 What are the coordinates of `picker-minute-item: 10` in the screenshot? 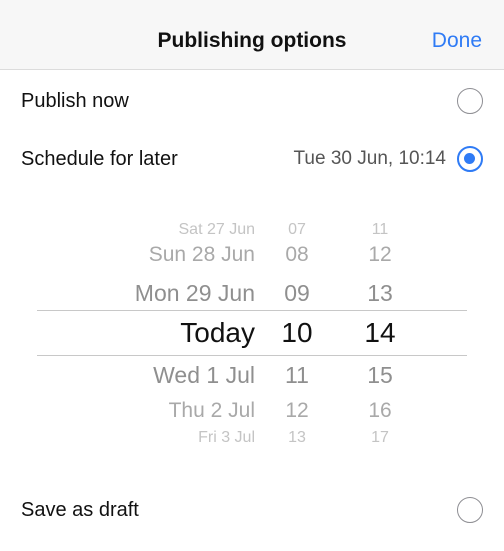 It's located at (380, 208).